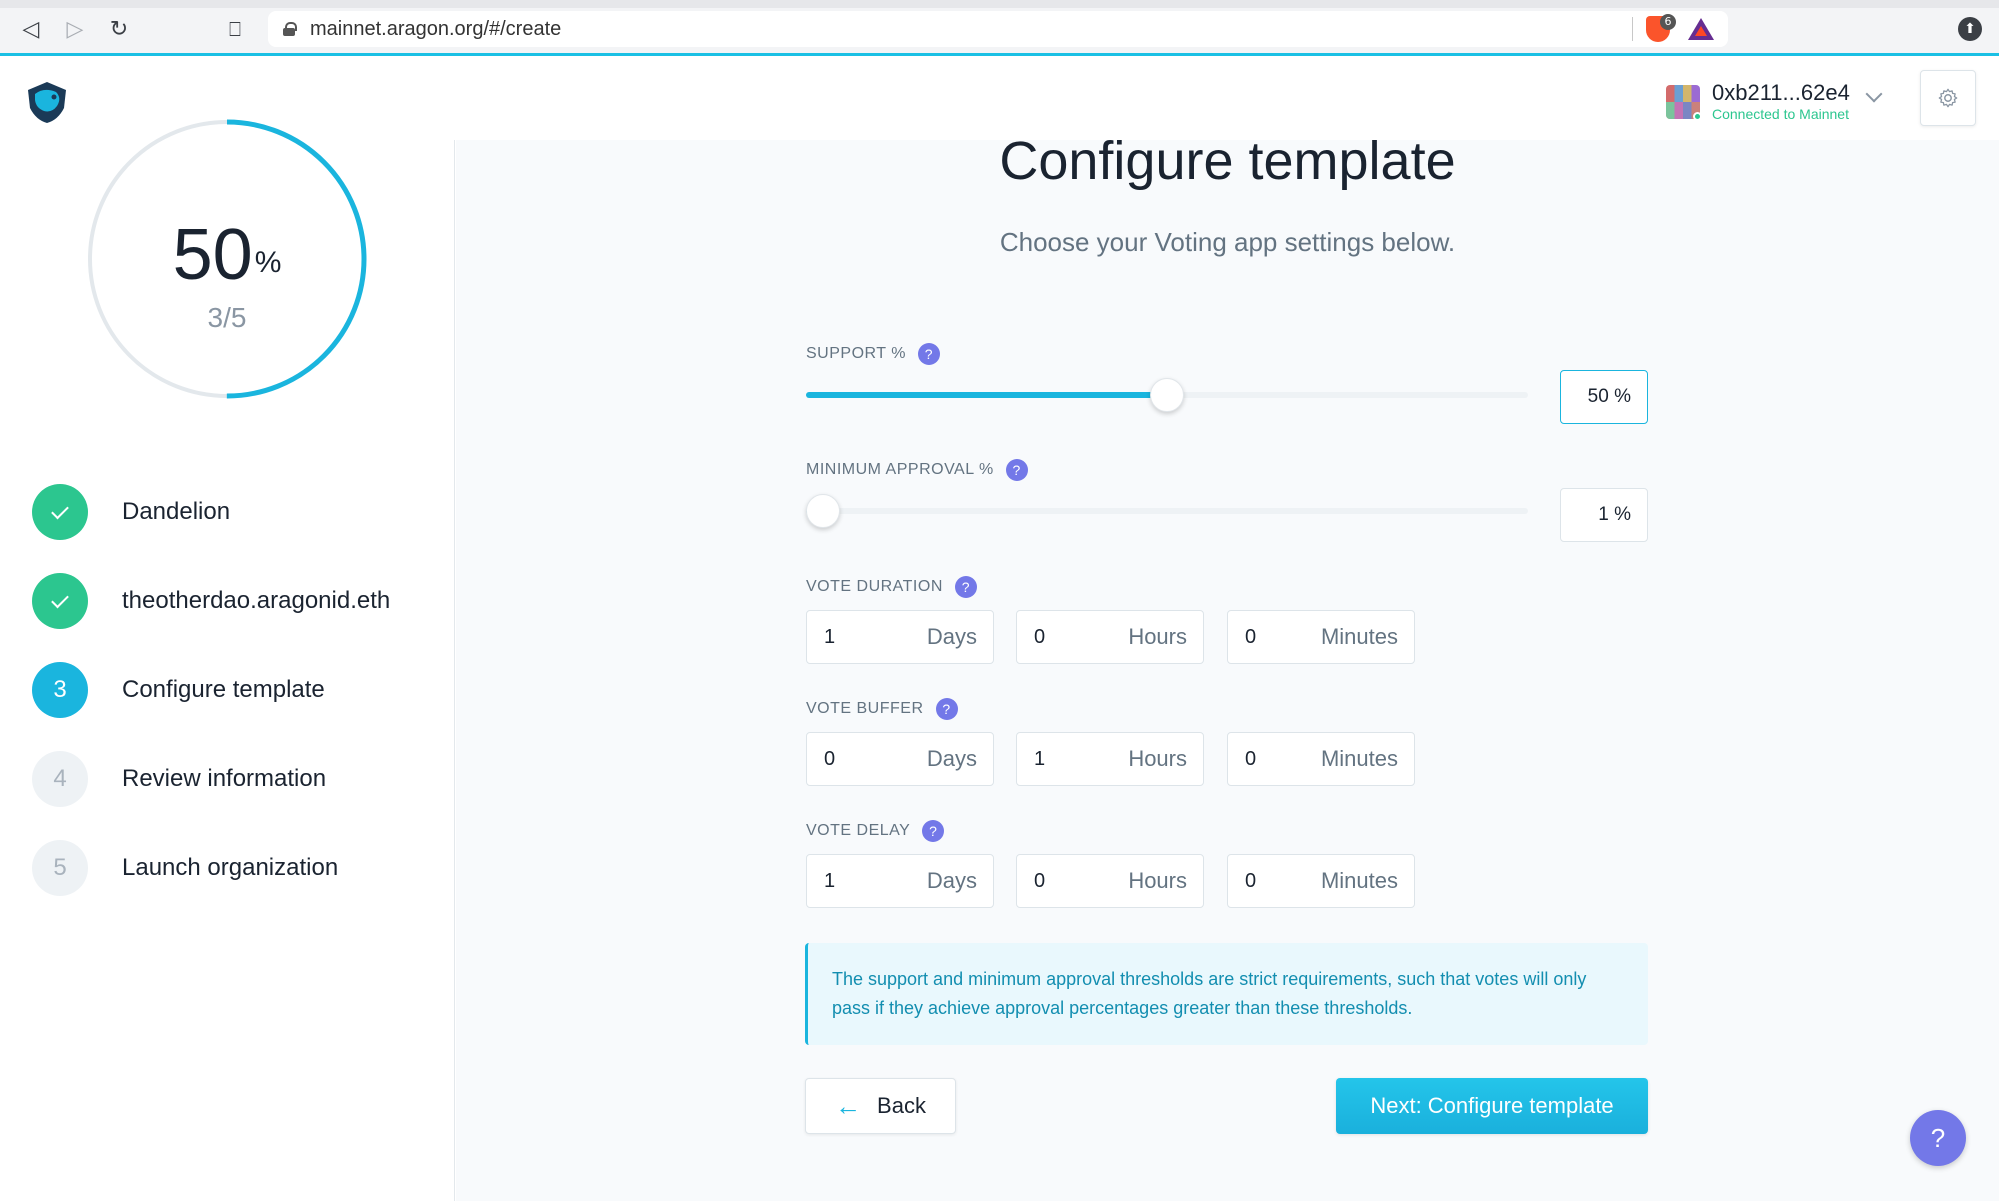 The width and height of the screenshot is (1999, 1201). Describe the element at coordinates (900, 637) in the screenshot. I see `vote-duration-days-input: 1 Days` at that location.